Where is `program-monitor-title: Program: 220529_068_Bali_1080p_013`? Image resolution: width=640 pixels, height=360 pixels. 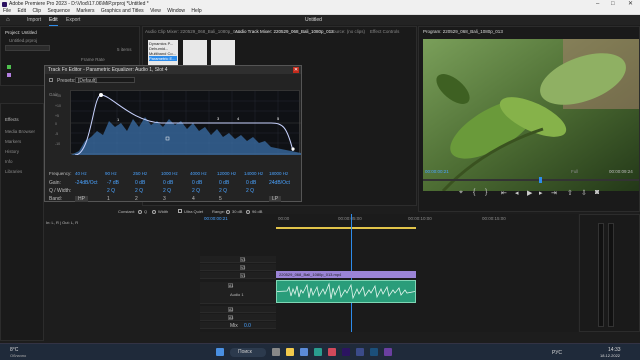 program-monitor-title: Program: 220529_068_Bali_1080p_013 is located at coordinates (463, 31).